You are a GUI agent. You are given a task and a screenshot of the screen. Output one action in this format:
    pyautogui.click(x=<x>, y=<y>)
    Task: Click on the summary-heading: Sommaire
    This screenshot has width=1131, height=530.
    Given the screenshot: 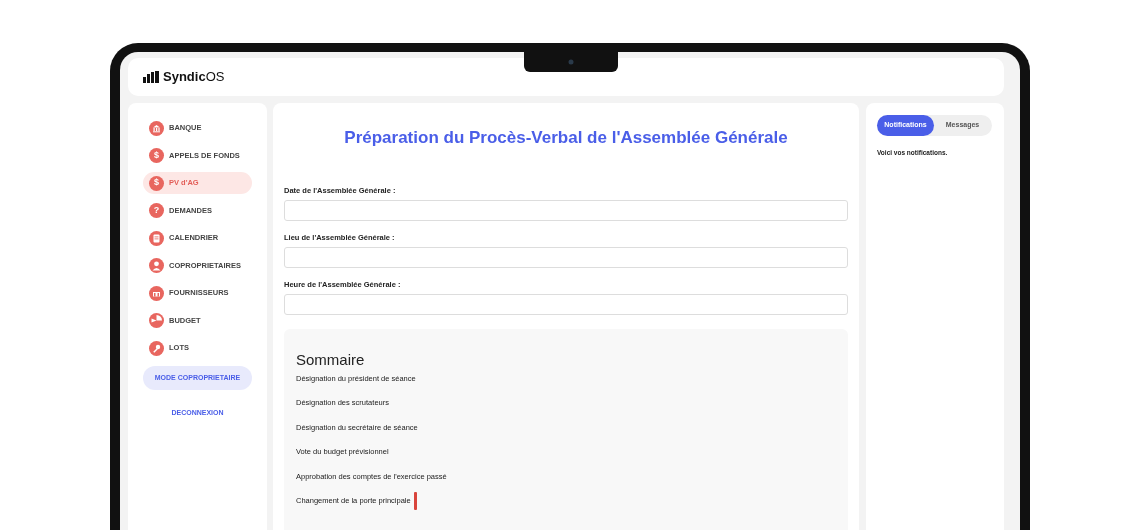 What is the action you would take?
    pyautogui.click(x=331, y=360)
    